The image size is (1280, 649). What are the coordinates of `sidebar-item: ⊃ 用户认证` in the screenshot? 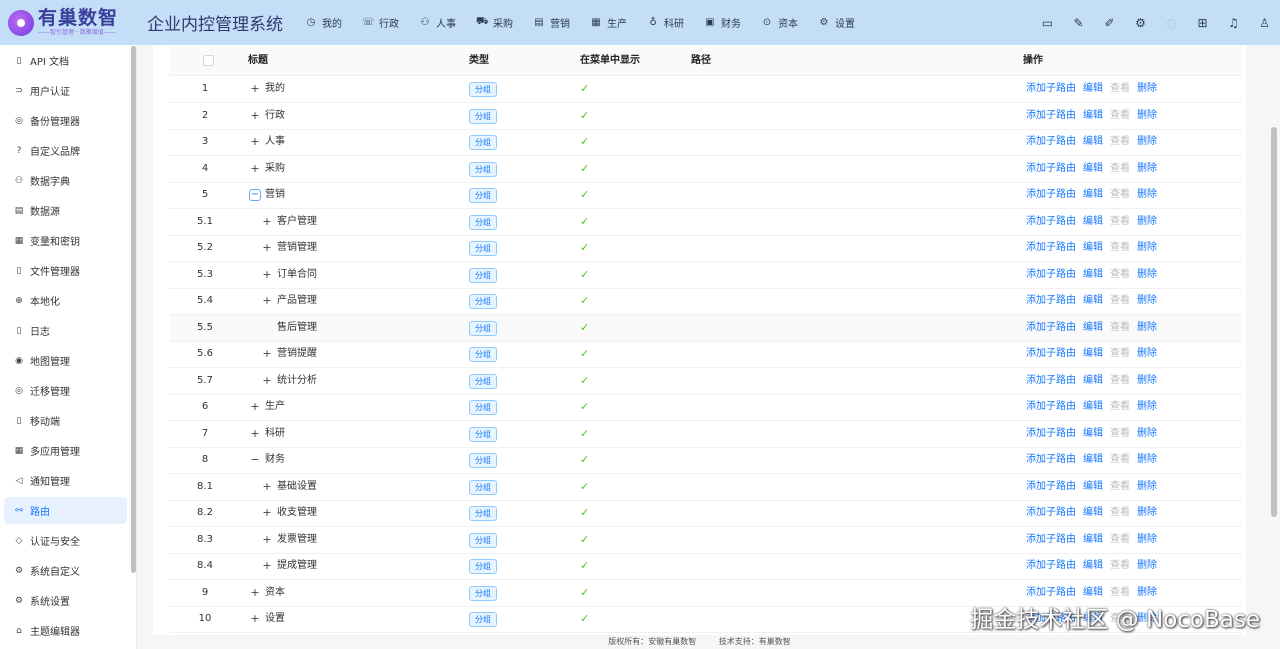 It's located at (65, 90).